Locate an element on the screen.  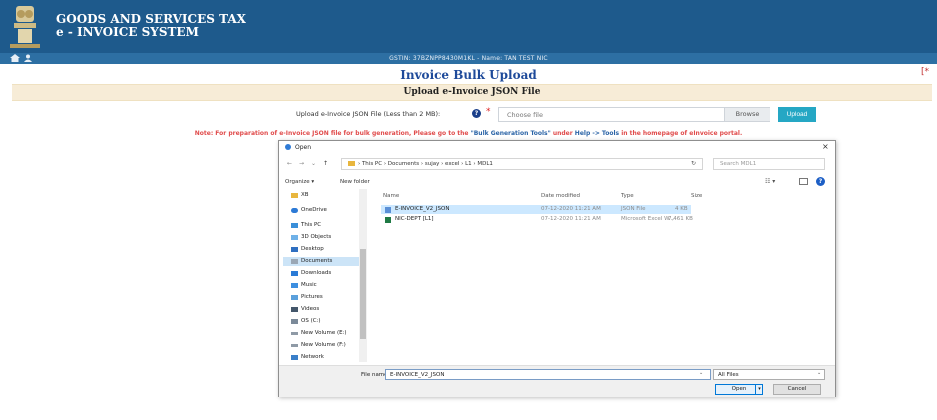
desktop-icon is located at coordinates (294, 249).